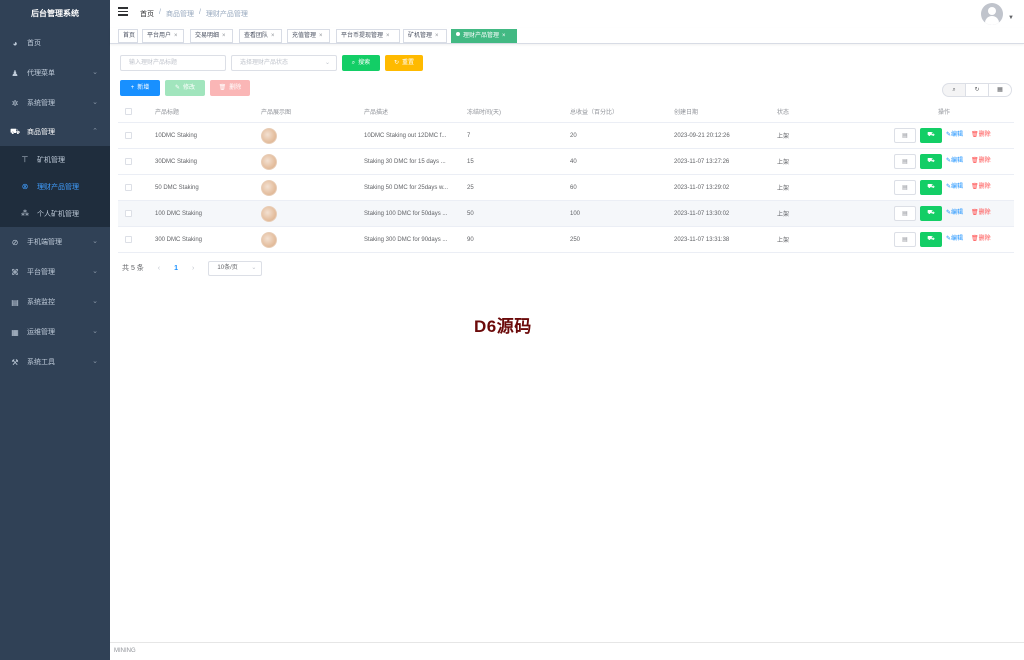 The width and height of the screenshot is (1024, 660). What do you see at coordinates (128, 36) in the screenshot?
I see `tag-home: 首页` at bounding box center [128, 36].